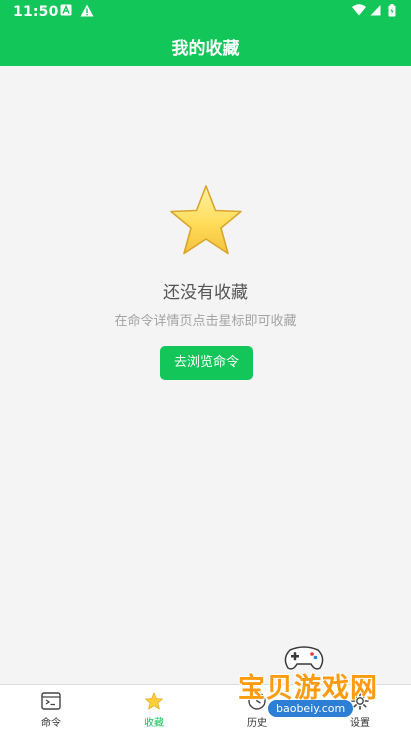  Describe the element at coordinates (206, 363) in the screenshot. I see `browse-commands-button: 去浏览命令` at that location.